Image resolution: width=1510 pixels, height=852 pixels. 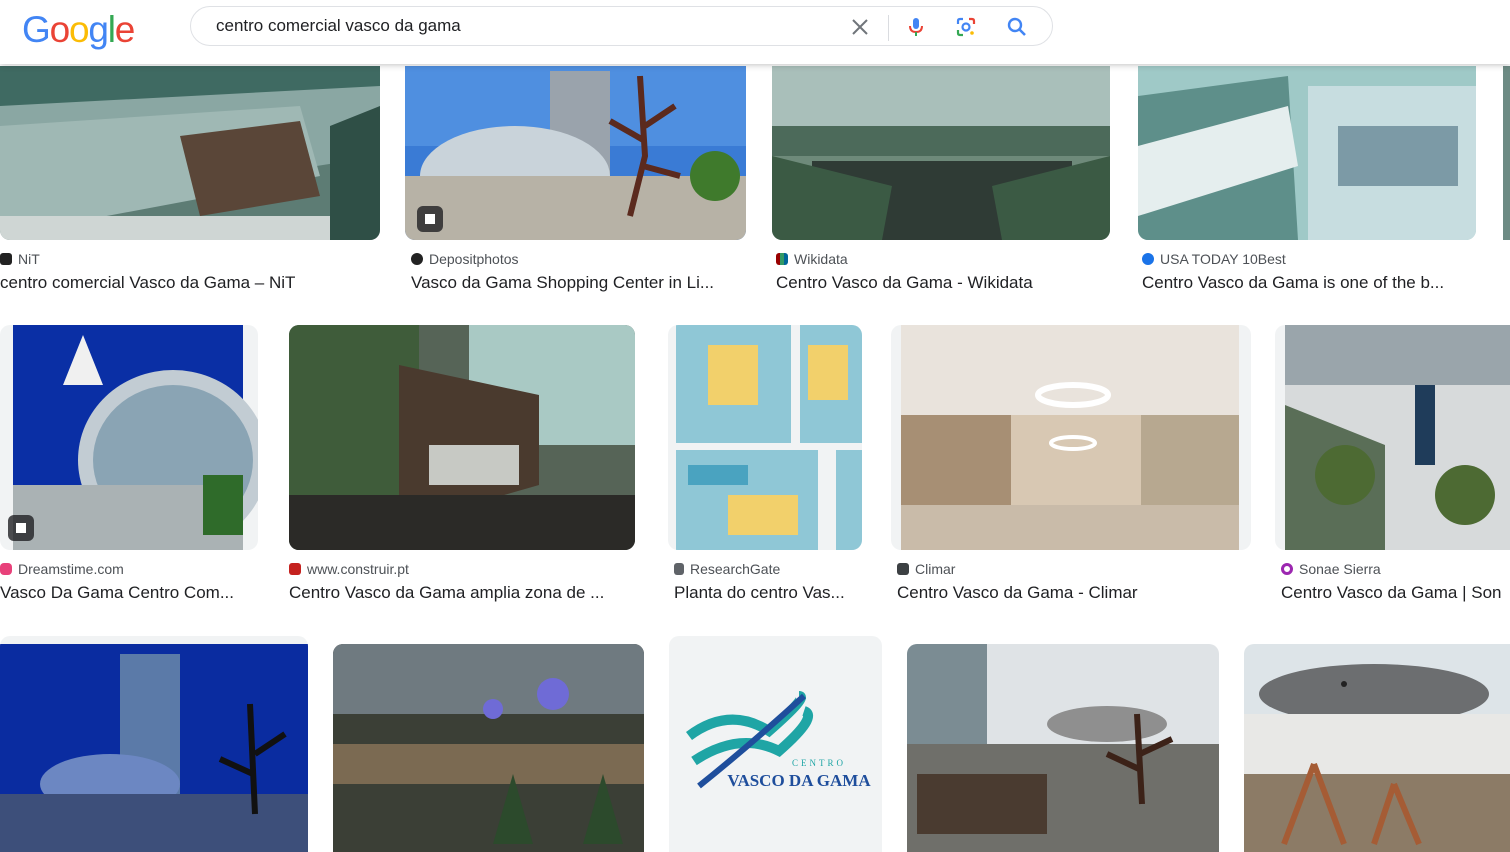 What do you see at coordinates (966, 27) in the screenshot?
I see `lens-icon` at bounding box center [966, 27].